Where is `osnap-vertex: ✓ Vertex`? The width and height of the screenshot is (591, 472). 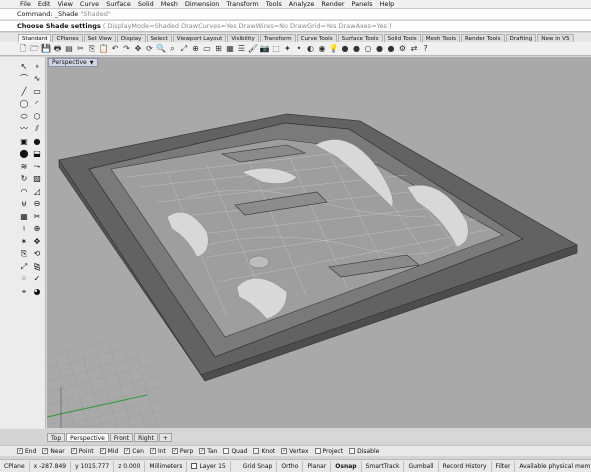
osnap-vertex: ✓ Vertex is located at coordinates (295, 451).